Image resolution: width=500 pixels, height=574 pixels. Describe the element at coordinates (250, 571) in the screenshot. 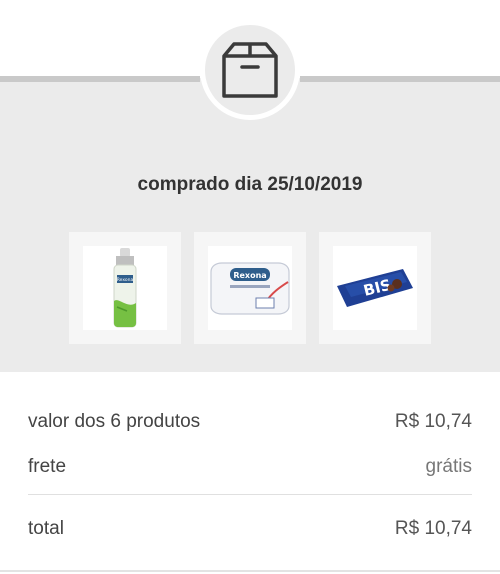

I see `bottom-divider` at that location.